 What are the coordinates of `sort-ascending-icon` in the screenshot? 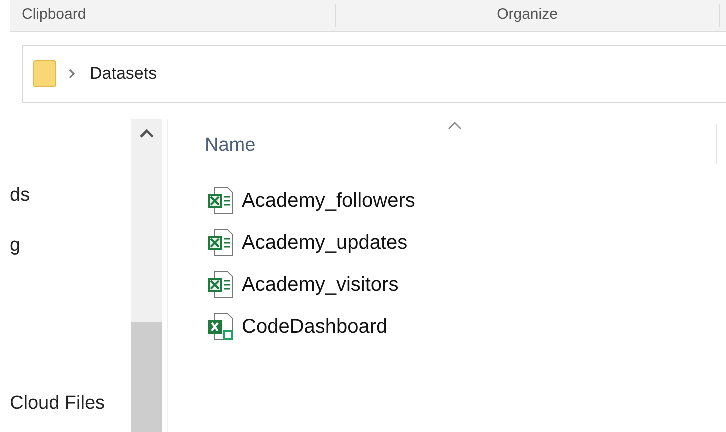 It's located at (455, 126).